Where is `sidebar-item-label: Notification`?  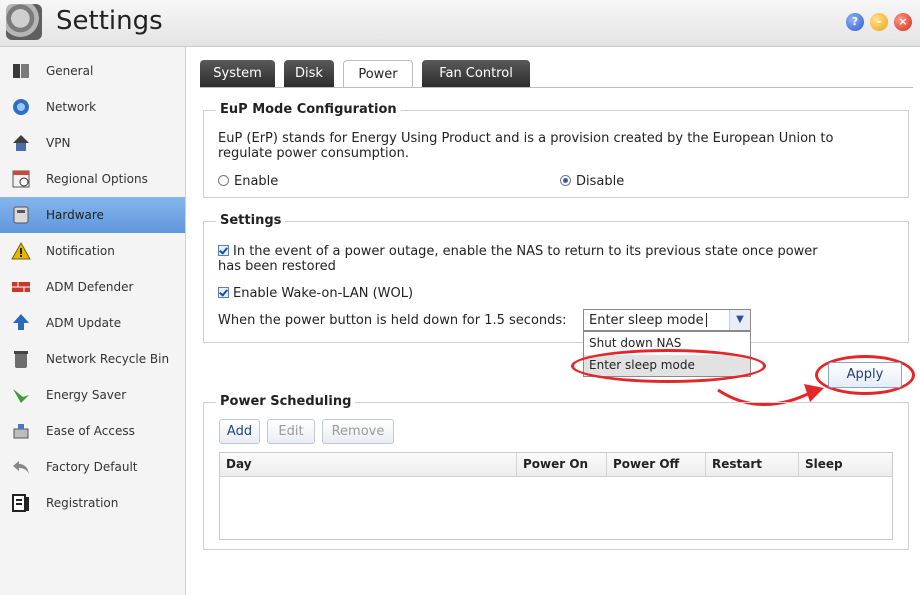
sidebar-item-label: Notification is located at coordinates (80, 251).